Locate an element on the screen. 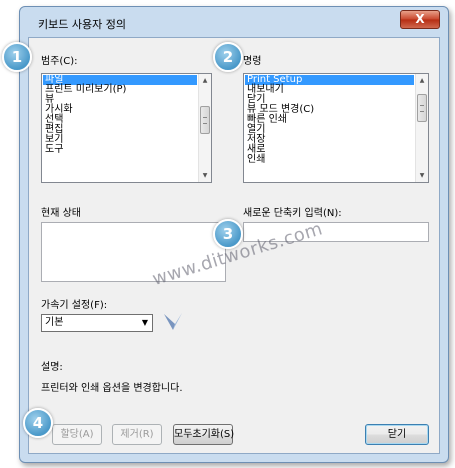 Image resolution: width=455 pixels, height=468 pixels. accelerator-select: 기본 ▼ is located at coordinates (97, 323).